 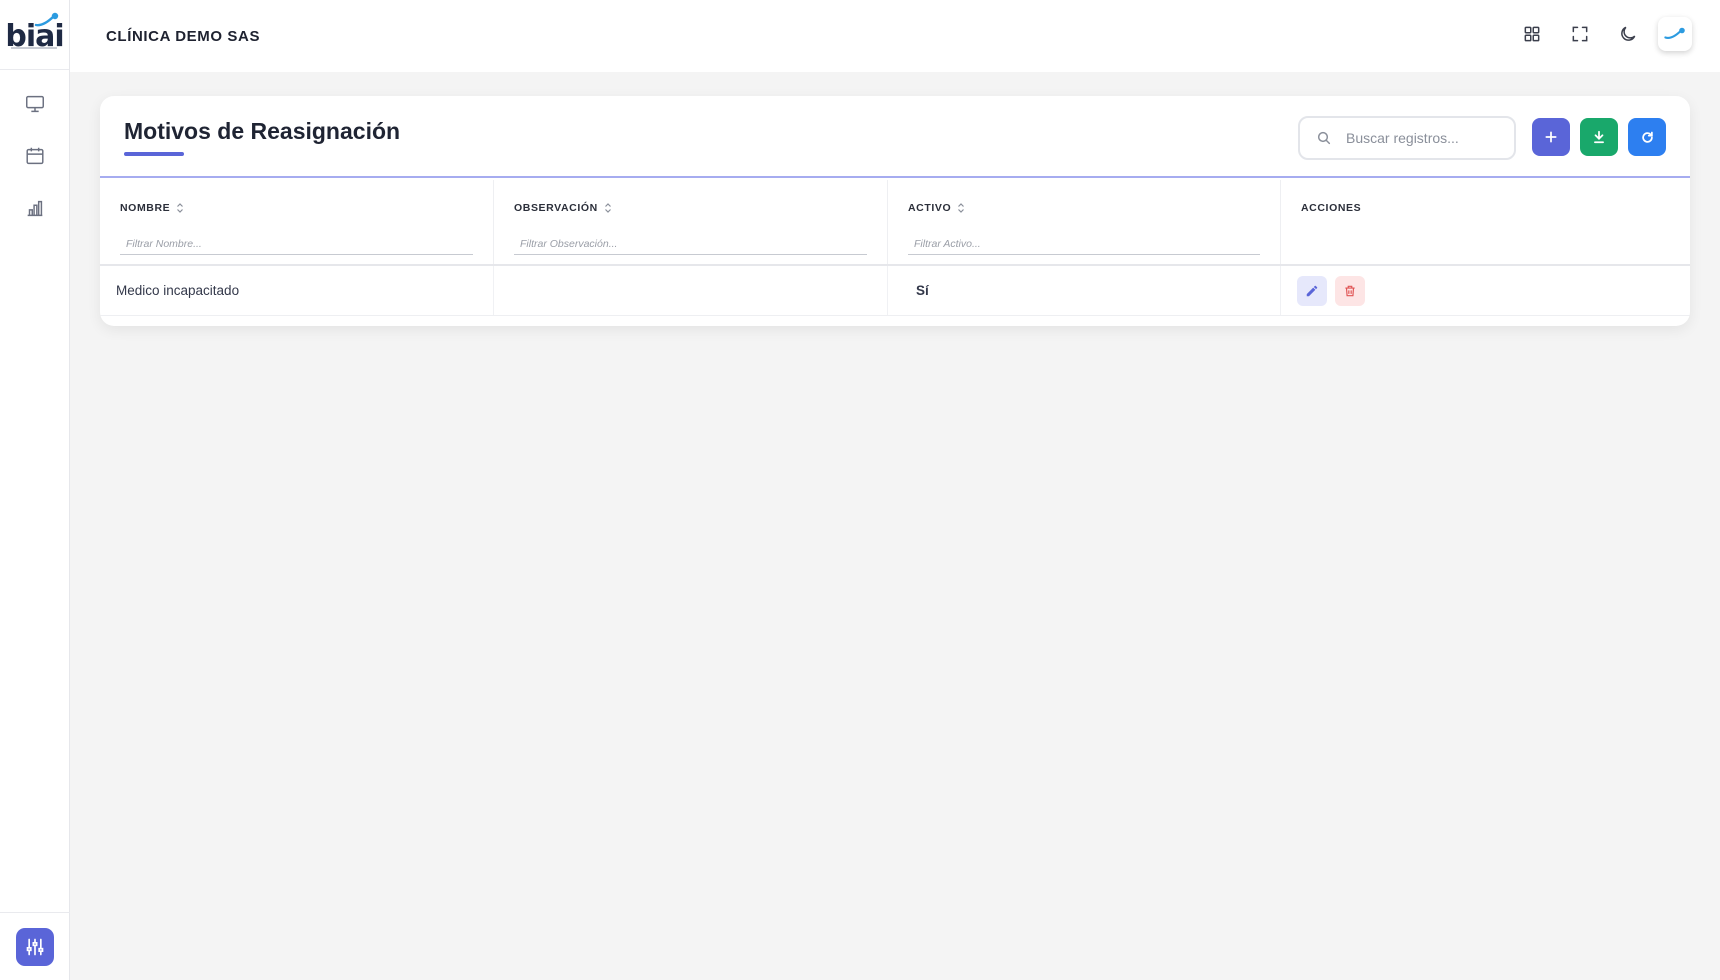 What do you see at coordinates (154, 154) in the screenshot?
I see `title-underline` at bounding box center [154, 154].